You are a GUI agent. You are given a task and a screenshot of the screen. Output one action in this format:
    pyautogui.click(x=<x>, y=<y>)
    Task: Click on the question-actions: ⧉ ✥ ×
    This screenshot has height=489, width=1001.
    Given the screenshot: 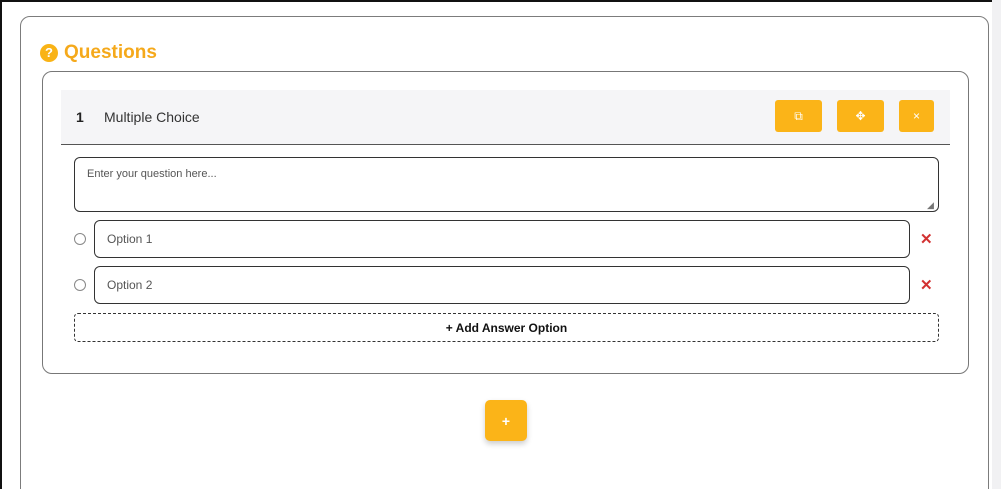 What is the action you would take?
    pyautogui.click(x=854, y=116)
    